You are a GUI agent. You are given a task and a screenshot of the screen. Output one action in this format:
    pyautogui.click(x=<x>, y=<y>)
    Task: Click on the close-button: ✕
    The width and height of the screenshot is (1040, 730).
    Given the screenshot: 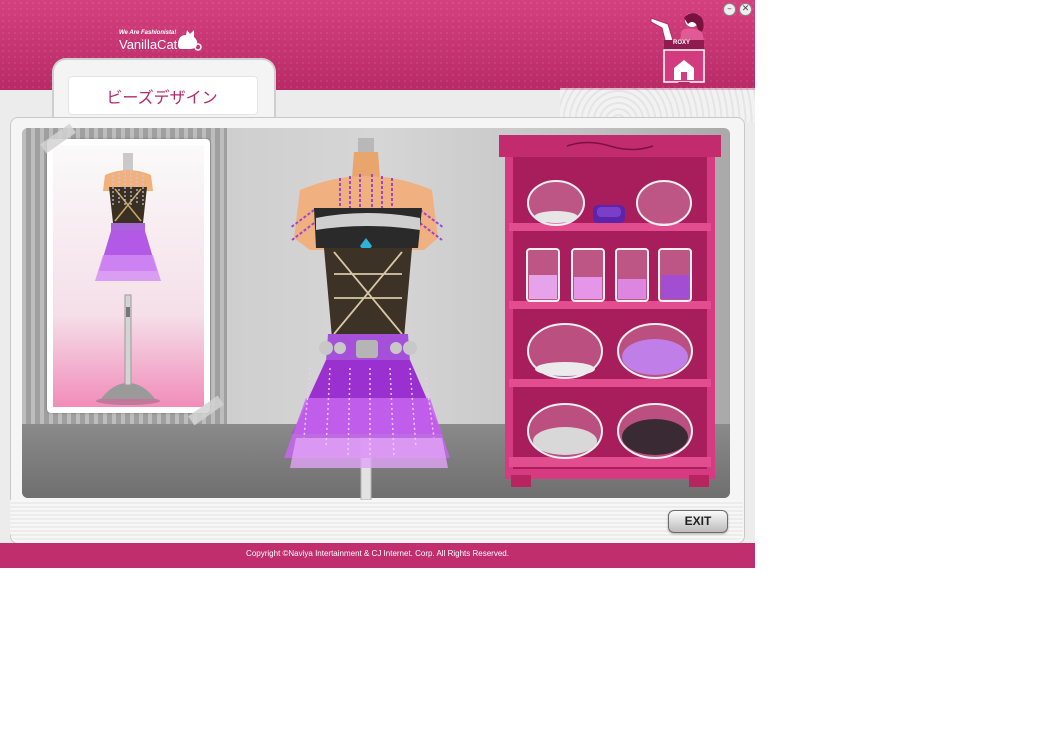 What is the action you would take?
    pyautogui.click(x=745, y=9)
    